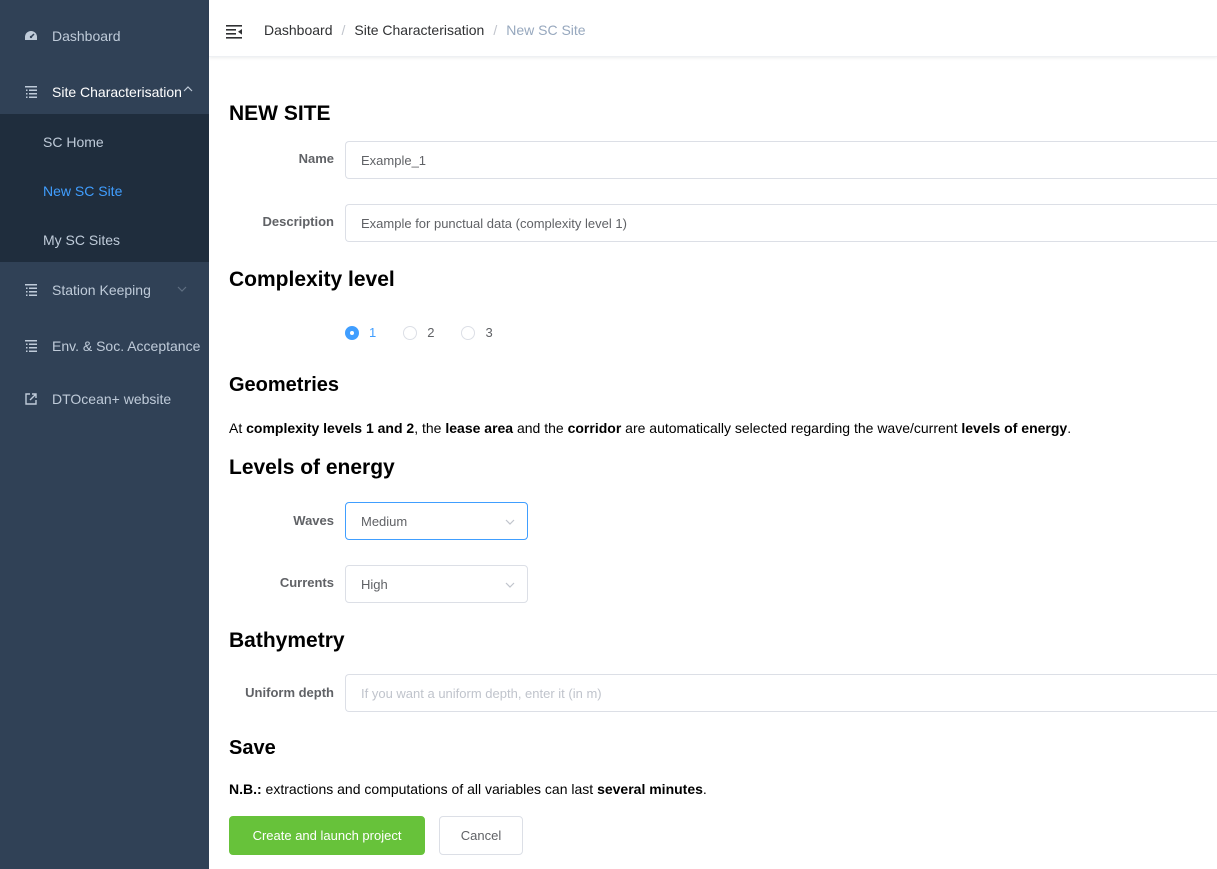  I want to click on complexity-radio-group: 1 2 3, so click(432, 332).